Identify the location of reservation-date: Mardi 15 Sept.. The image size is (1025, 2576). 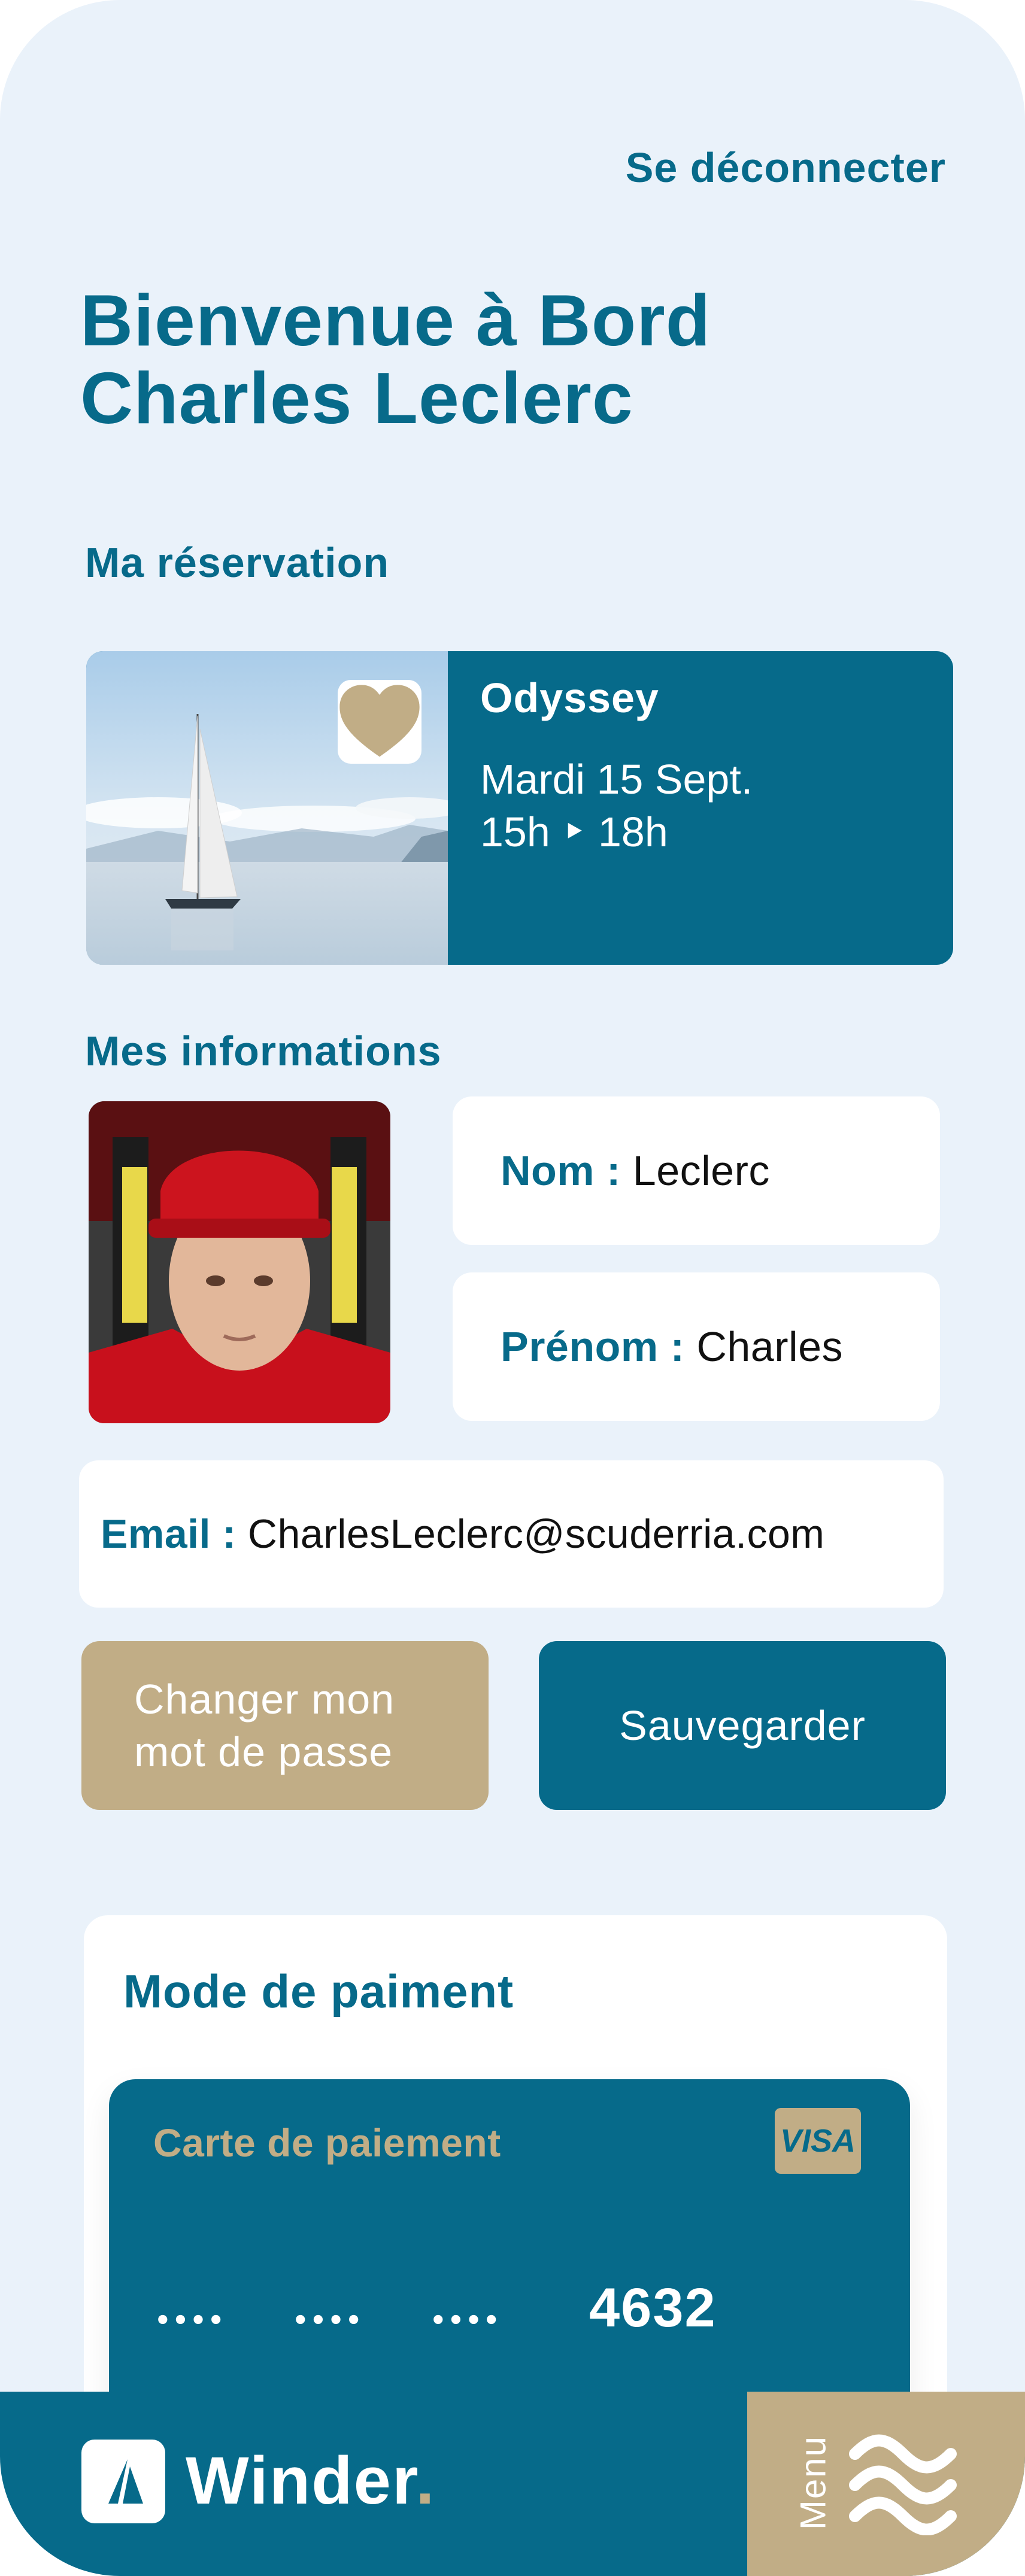
(617, 780).